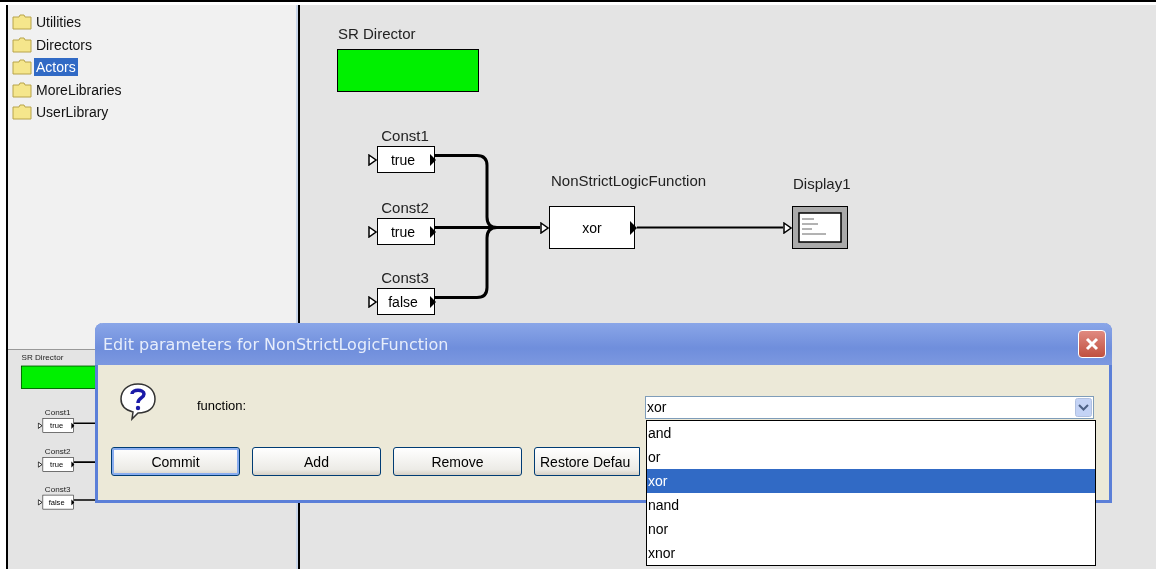  Describe the element at coordinates (871, 505) in the screenshot. I see `dropdown-option: nand` at that location.